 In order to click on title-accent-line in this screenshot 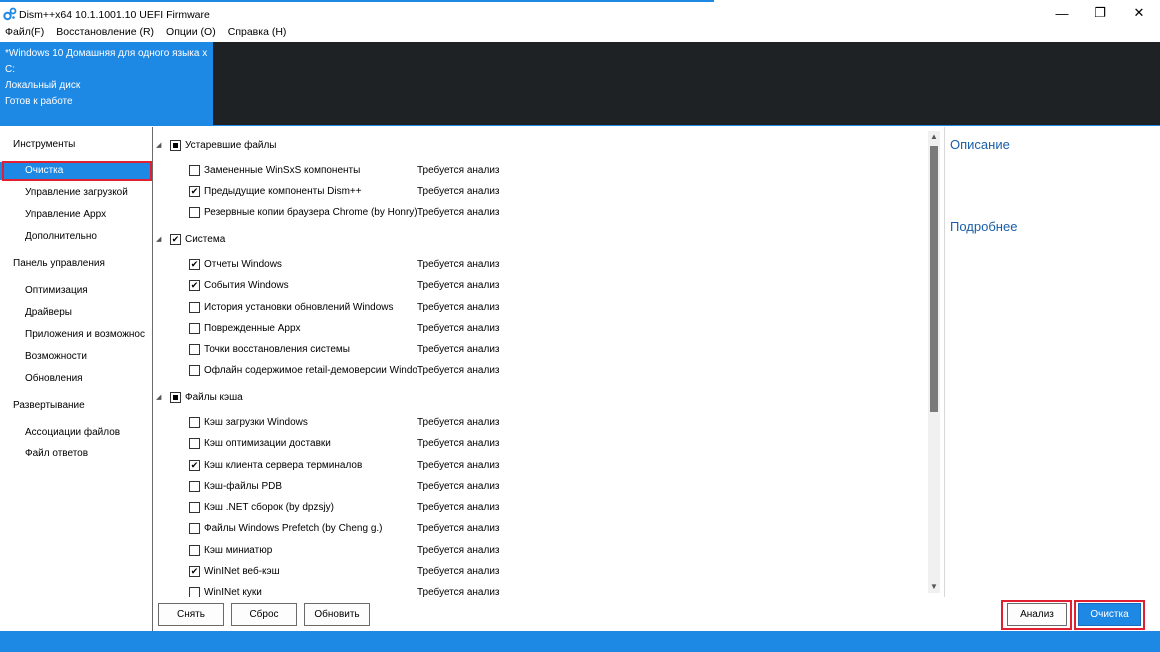, I will do `click(357, 1)`.